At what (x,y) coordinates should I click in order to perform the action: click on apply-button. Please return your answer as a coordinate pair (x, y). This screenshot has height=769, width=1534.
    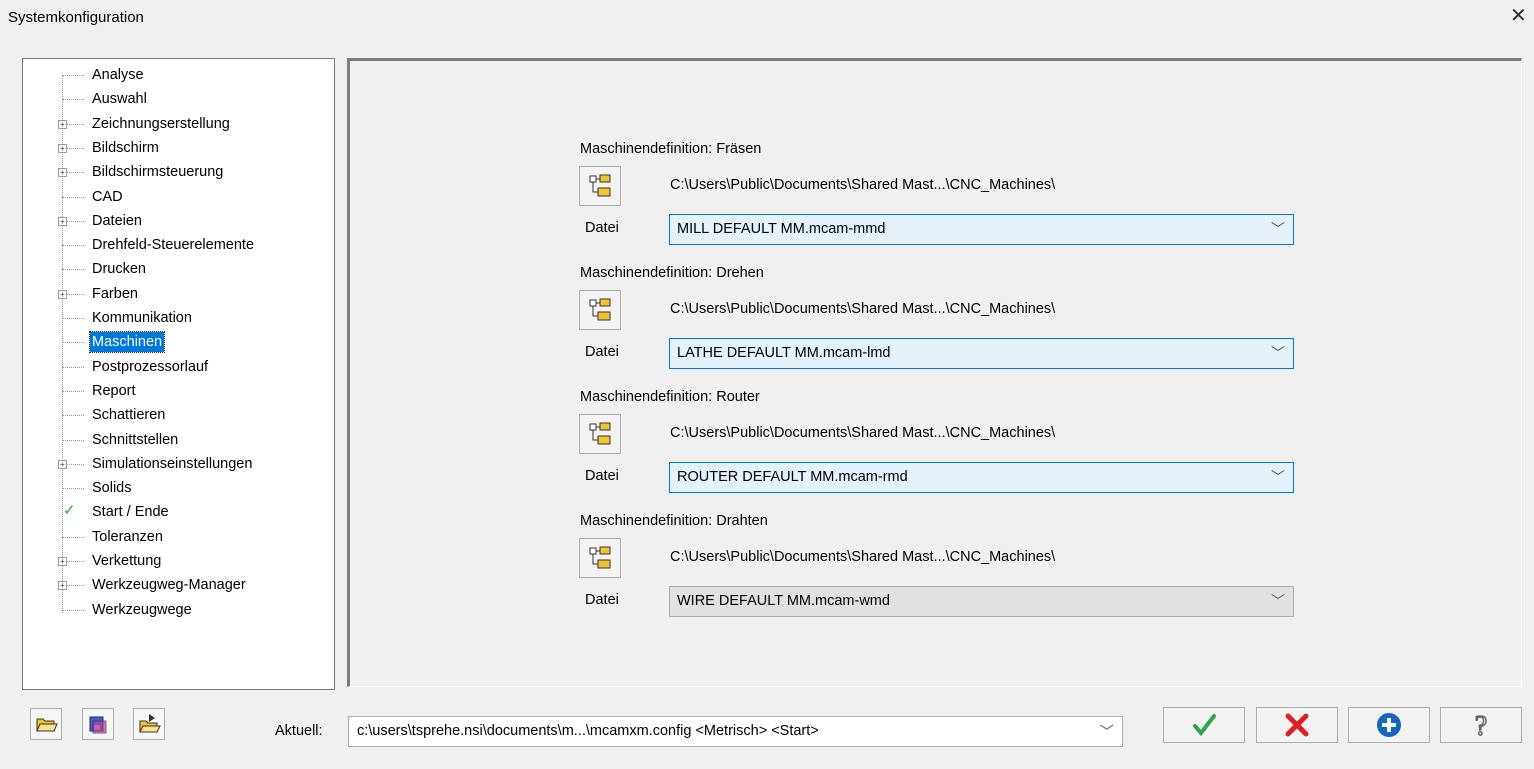
    Looking at the image, I should click on (1389, 725).